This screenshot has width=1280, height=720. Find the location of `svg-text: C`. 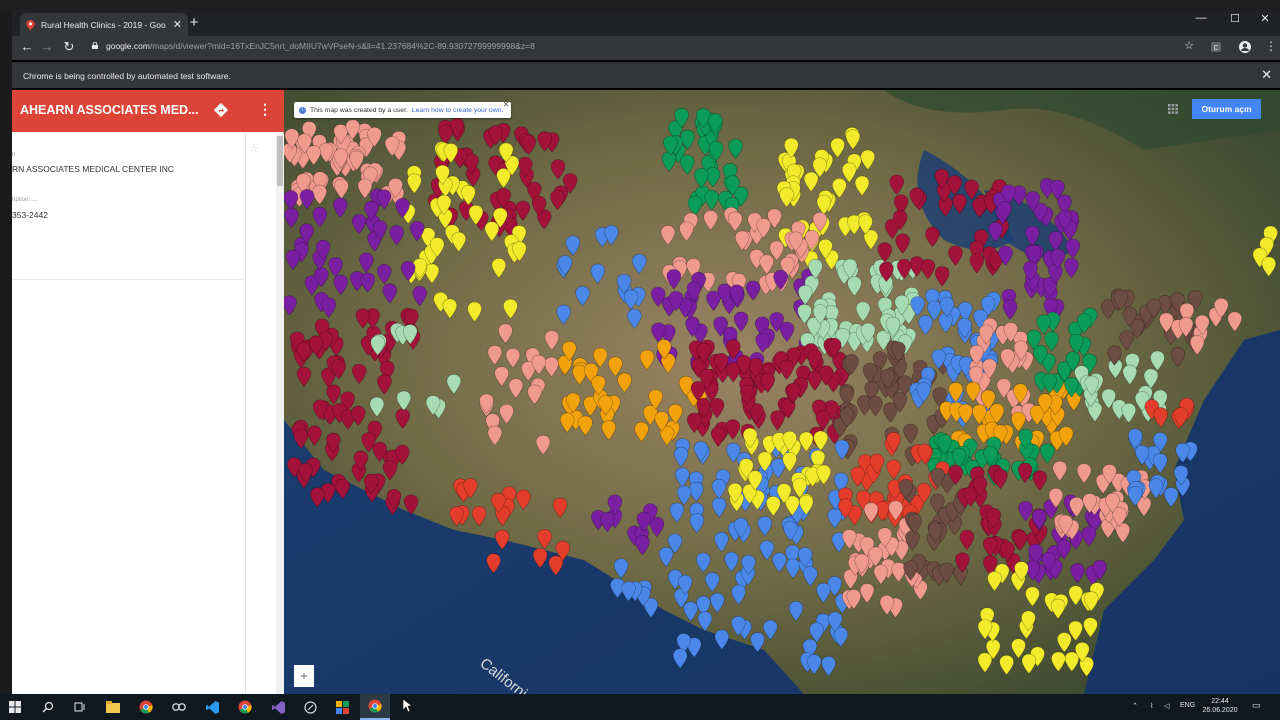

svg-text: C is located at coordinates (1215, 48).